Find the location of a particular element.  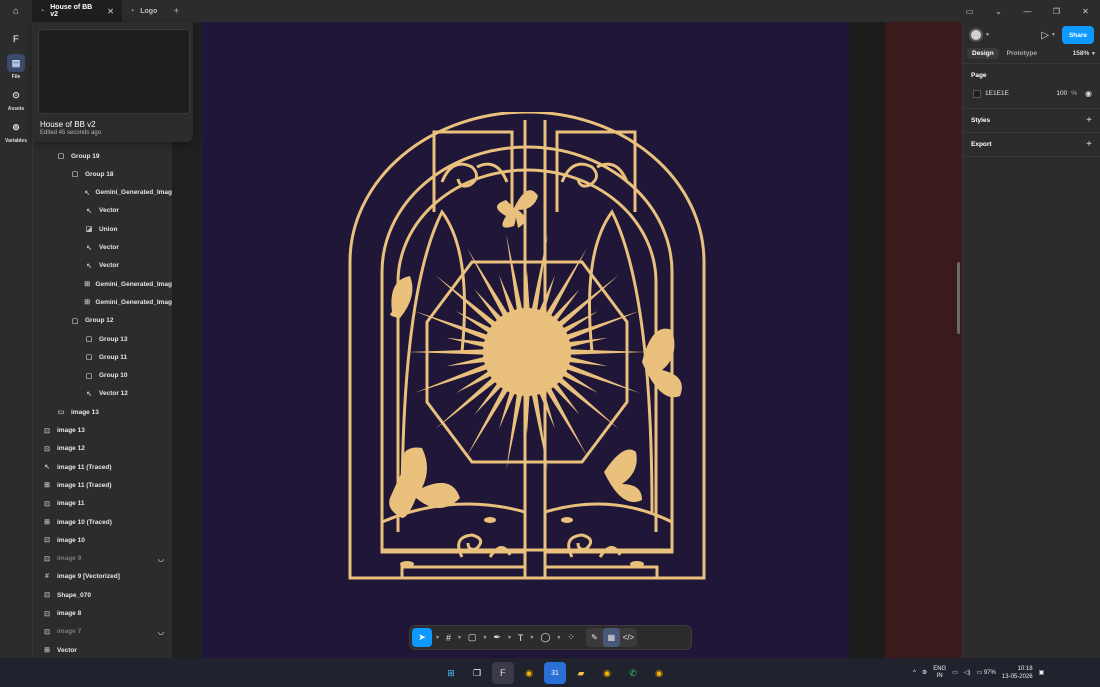

clock: 10:18 13-05-2026 is located at coordinates (1017, 673).